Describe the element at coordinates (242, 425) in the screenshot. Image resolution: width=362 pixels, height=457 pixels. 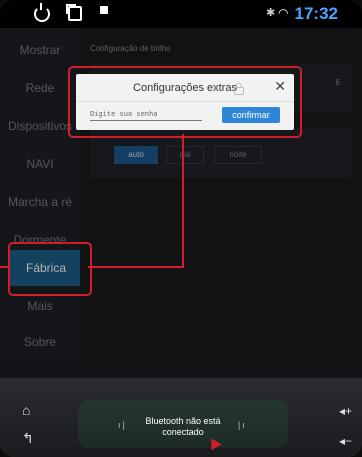
I see `equalizer-right-icon: |ı` at that location.